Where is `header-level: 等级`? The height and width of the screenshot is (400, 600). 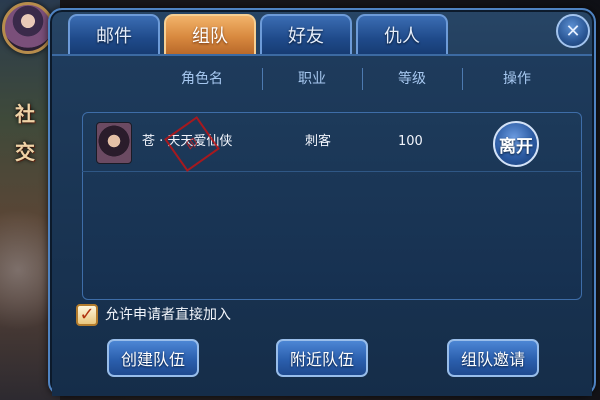 header-level: 等级 is located at coordinates (412, 79).